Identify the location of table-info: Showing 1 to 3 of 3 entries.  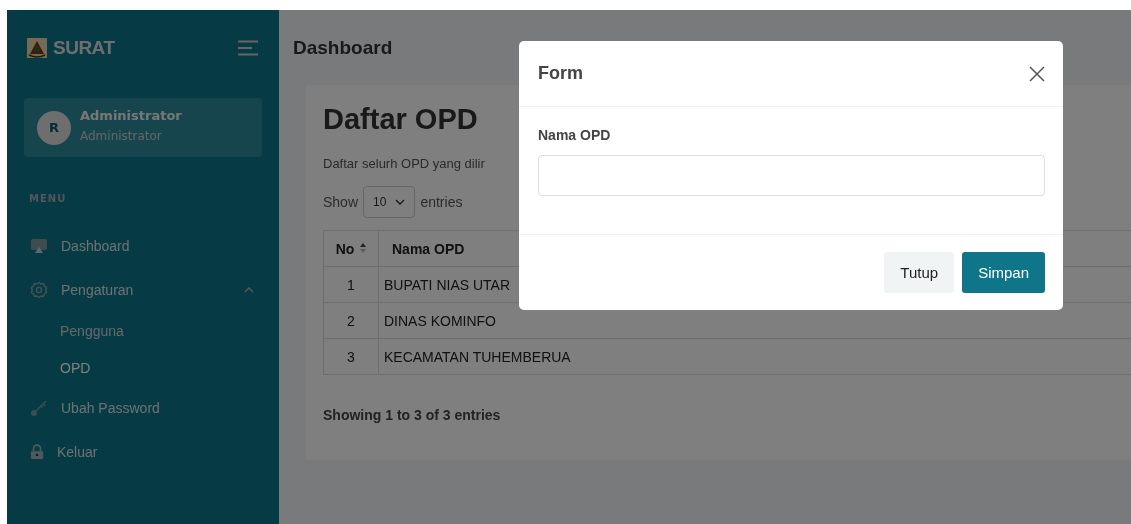
(412, 415).